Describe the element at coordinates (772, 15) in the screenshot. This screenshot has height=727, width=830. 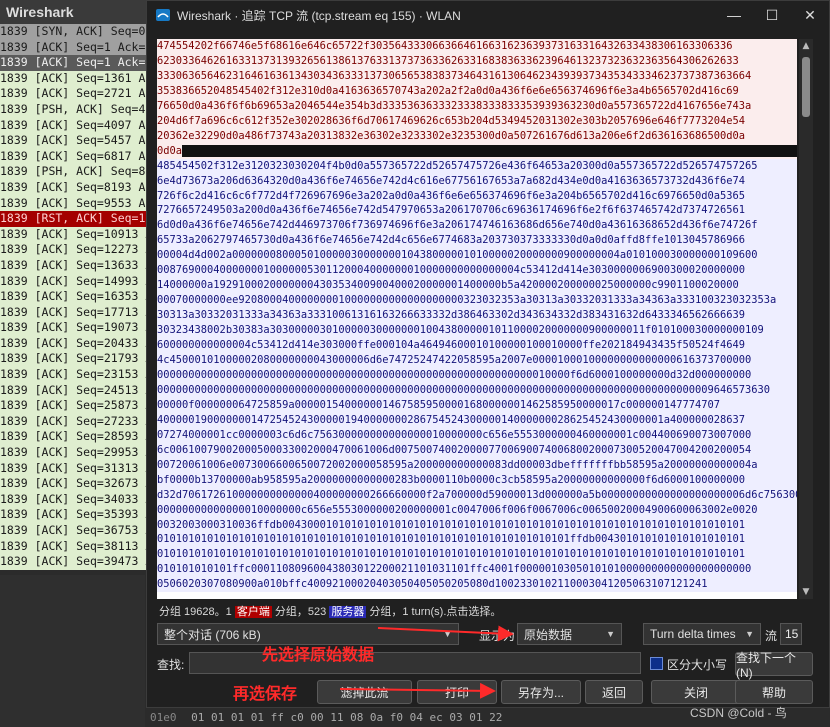
I see `maximize-button: ☐` at that location.